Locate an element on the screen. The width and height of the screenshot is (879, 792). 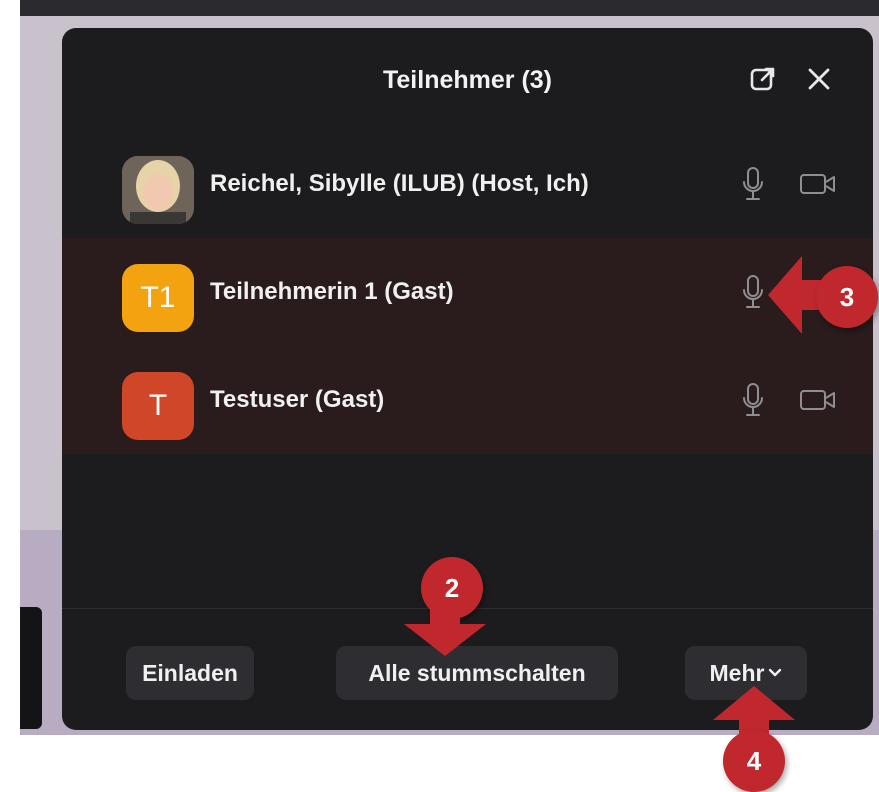
popout-icon is located at coordinates (762, 79).